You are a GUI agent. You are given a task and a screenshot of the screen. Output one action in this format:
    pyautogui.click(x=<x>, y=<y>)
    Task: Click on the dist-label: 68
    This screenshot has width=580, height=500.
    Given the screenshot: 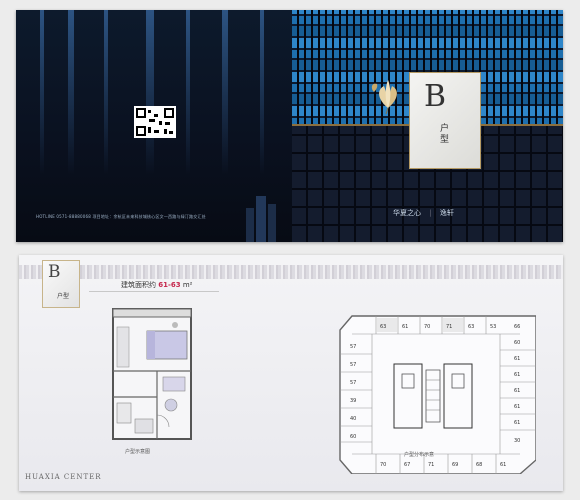 What is the action you would take?
    pyautogui.click(x=479, y=465)
    